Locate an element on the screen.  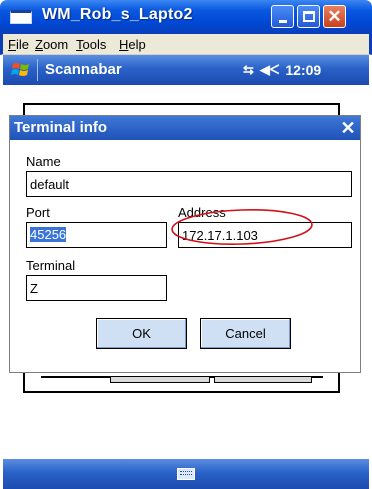
minimize-button is located at coordinates (282, 16).